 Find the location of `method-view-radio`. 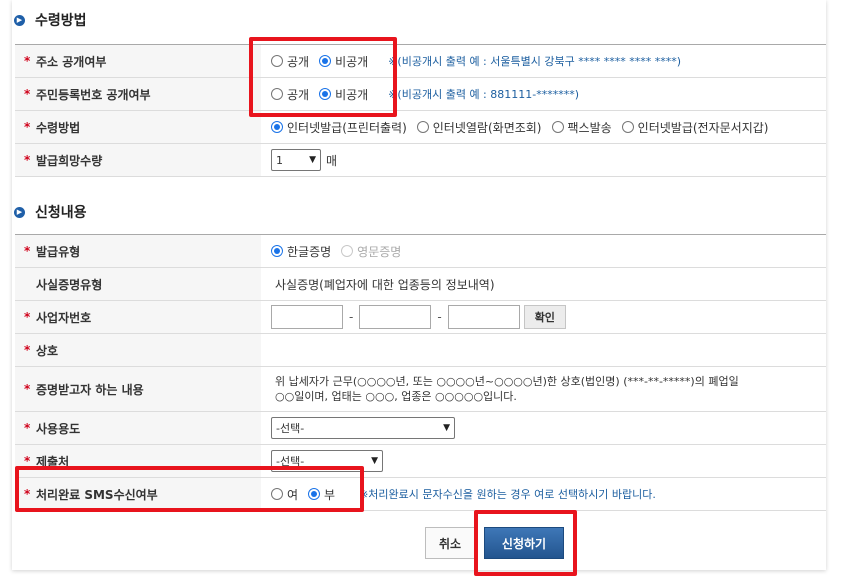

method-view-radio is located at coordinates (422, 127).